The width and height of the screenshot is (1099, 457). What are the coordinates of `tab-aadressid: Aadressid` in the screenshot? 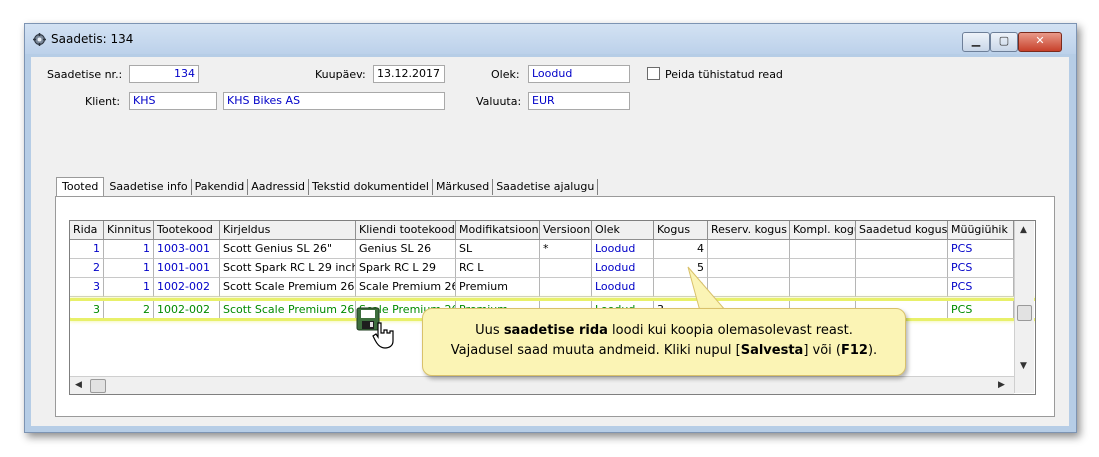 It's located at (279, 187).